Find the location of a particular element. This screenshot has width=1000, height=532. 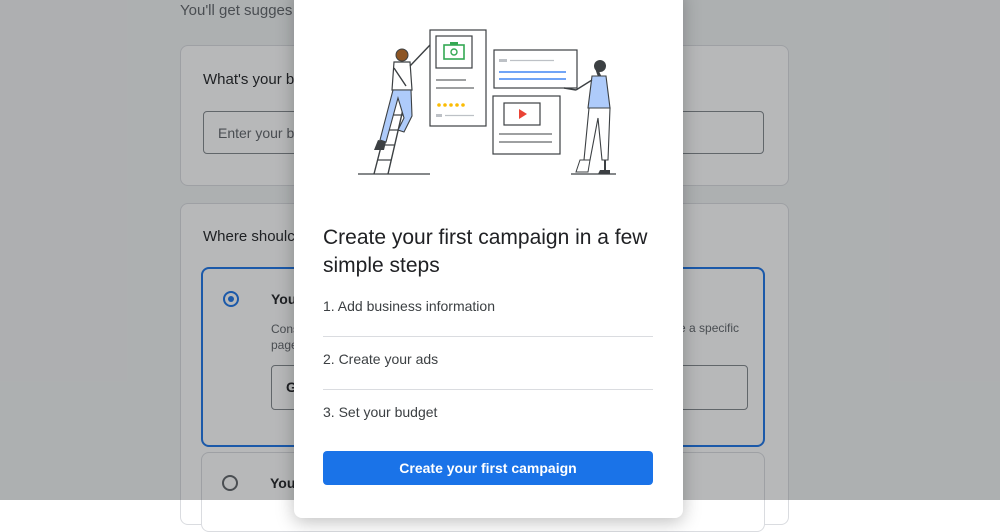

step-label: 1. Add business information is located at coordinates (409, 306).